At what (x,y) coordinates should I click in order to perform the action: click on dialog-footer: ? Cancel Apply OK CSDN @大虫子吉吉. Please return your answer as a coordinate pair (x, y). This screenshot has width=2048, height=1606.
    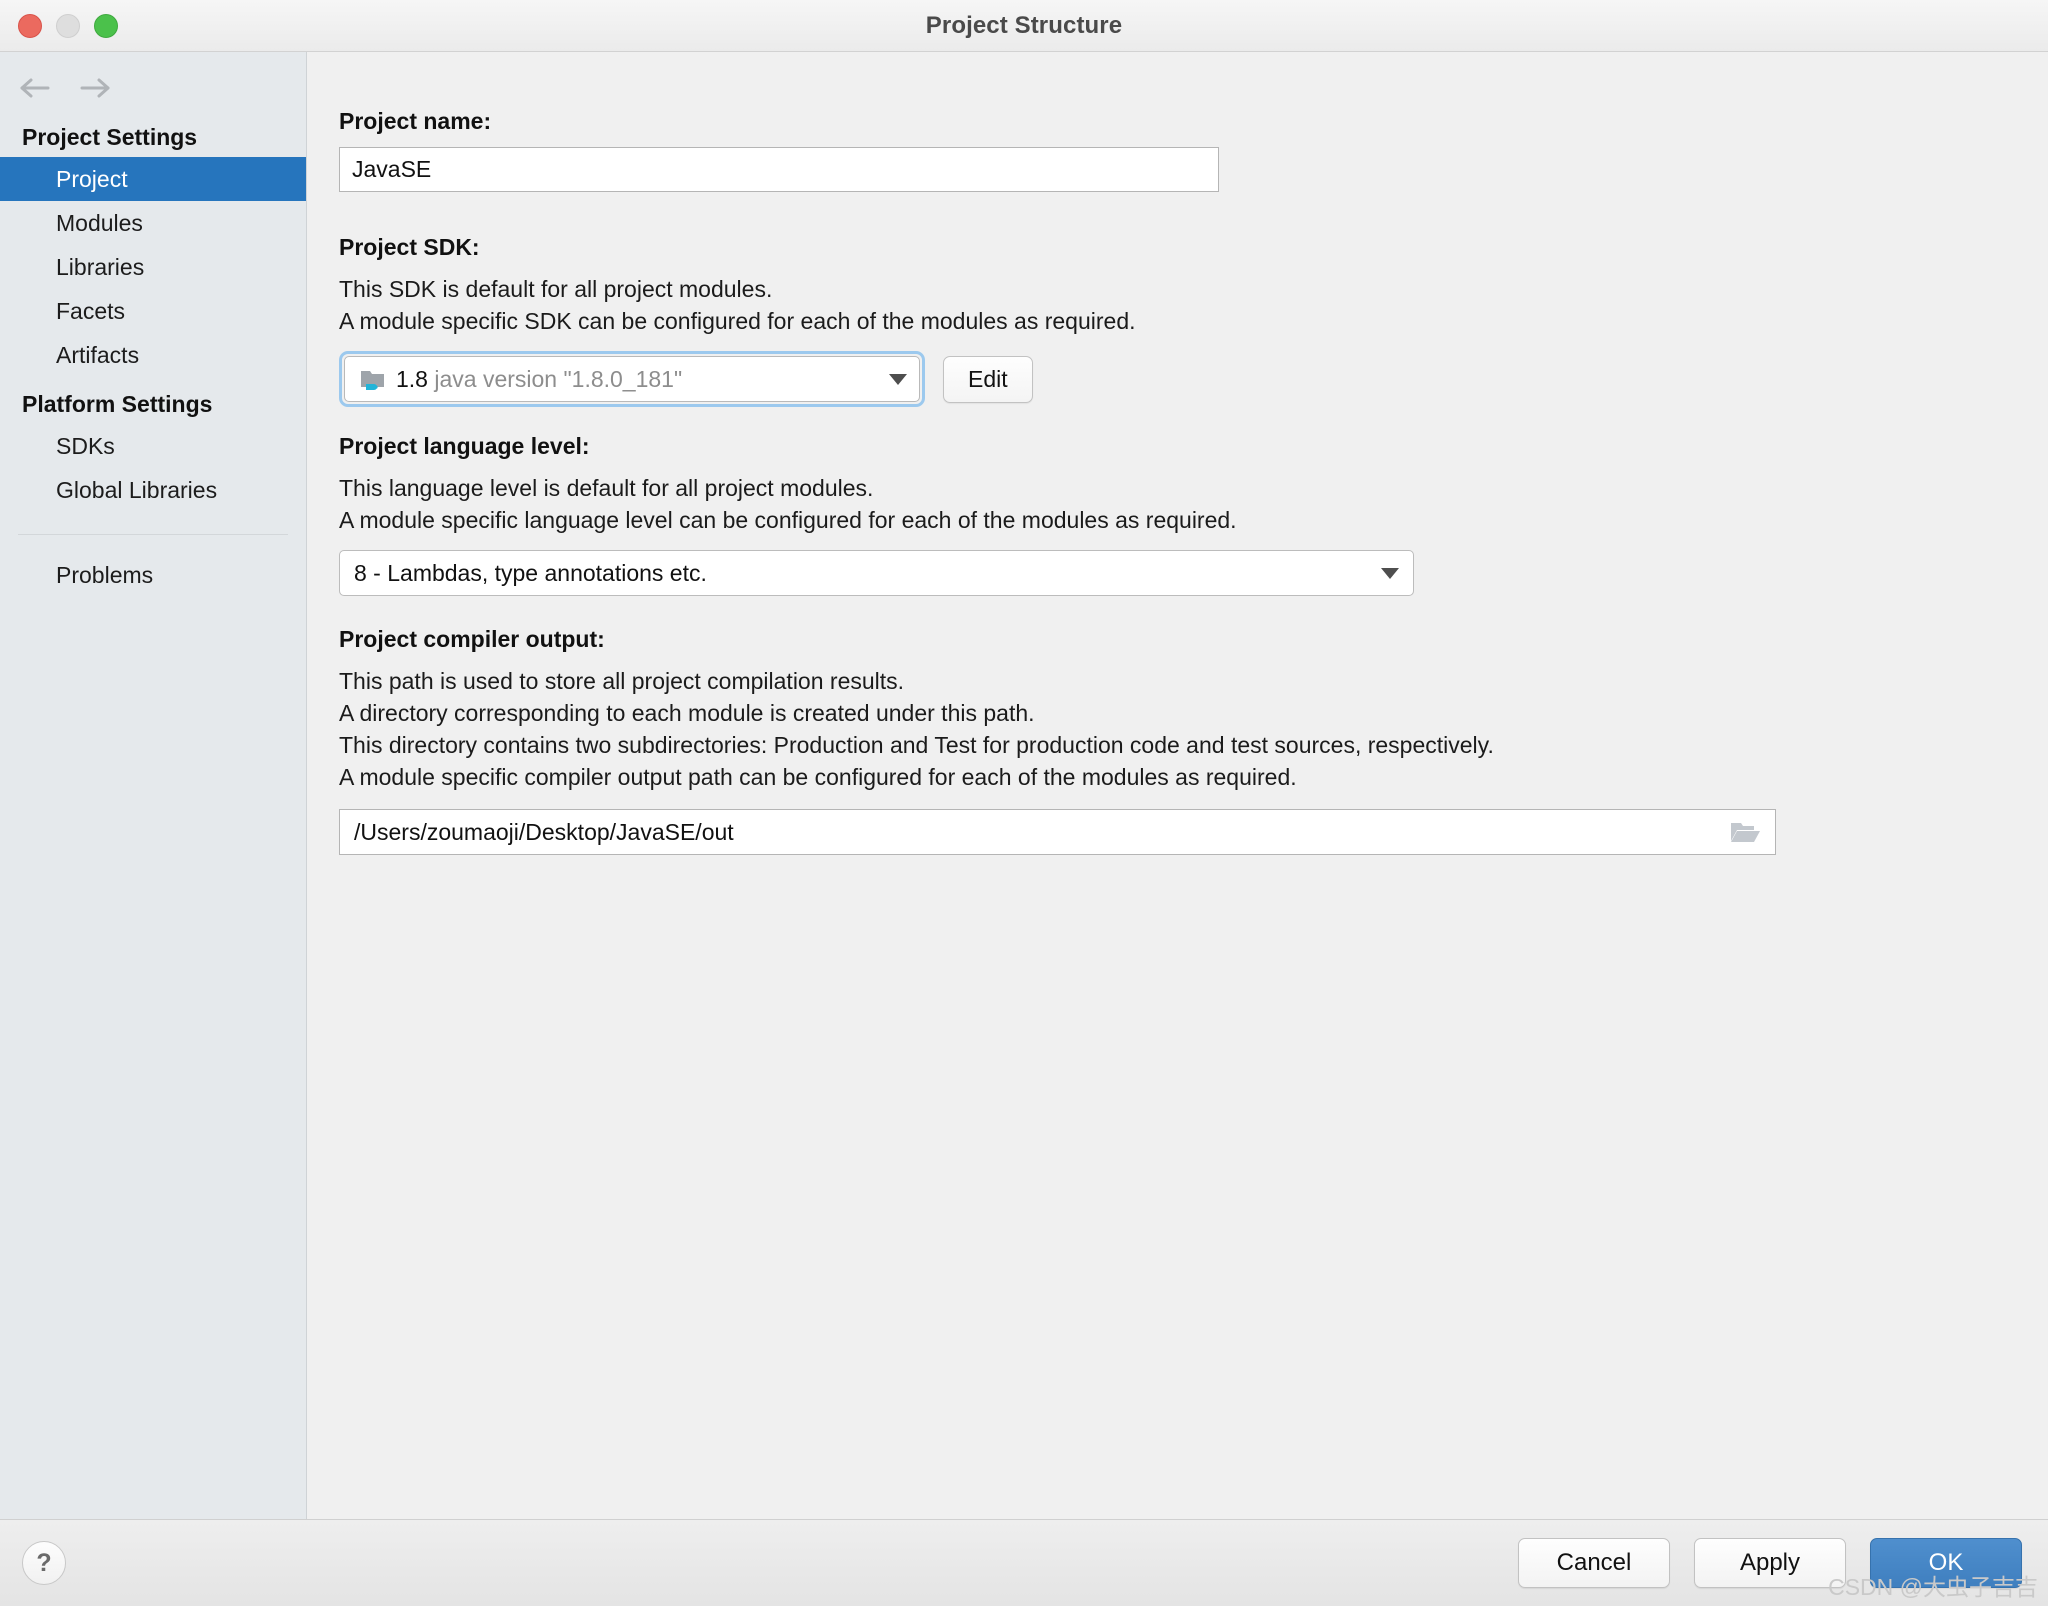
    Looking at the image, I should click on (1024, 1563).